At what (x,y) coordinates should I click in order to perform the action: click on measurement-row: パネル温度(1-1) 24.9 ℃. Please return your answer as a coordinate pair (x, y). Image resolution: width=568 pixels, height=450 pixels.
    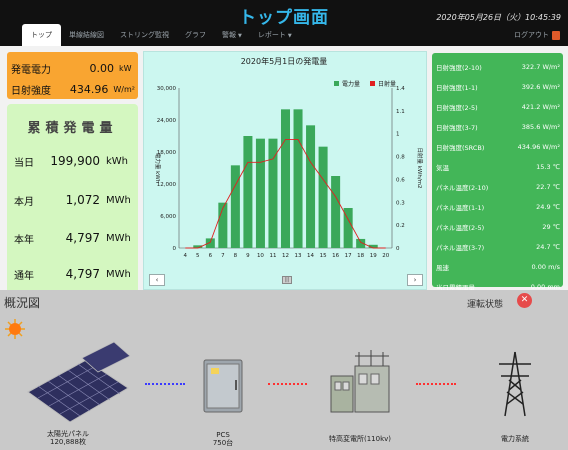
    Looking at the image, I should click on (498, 207).